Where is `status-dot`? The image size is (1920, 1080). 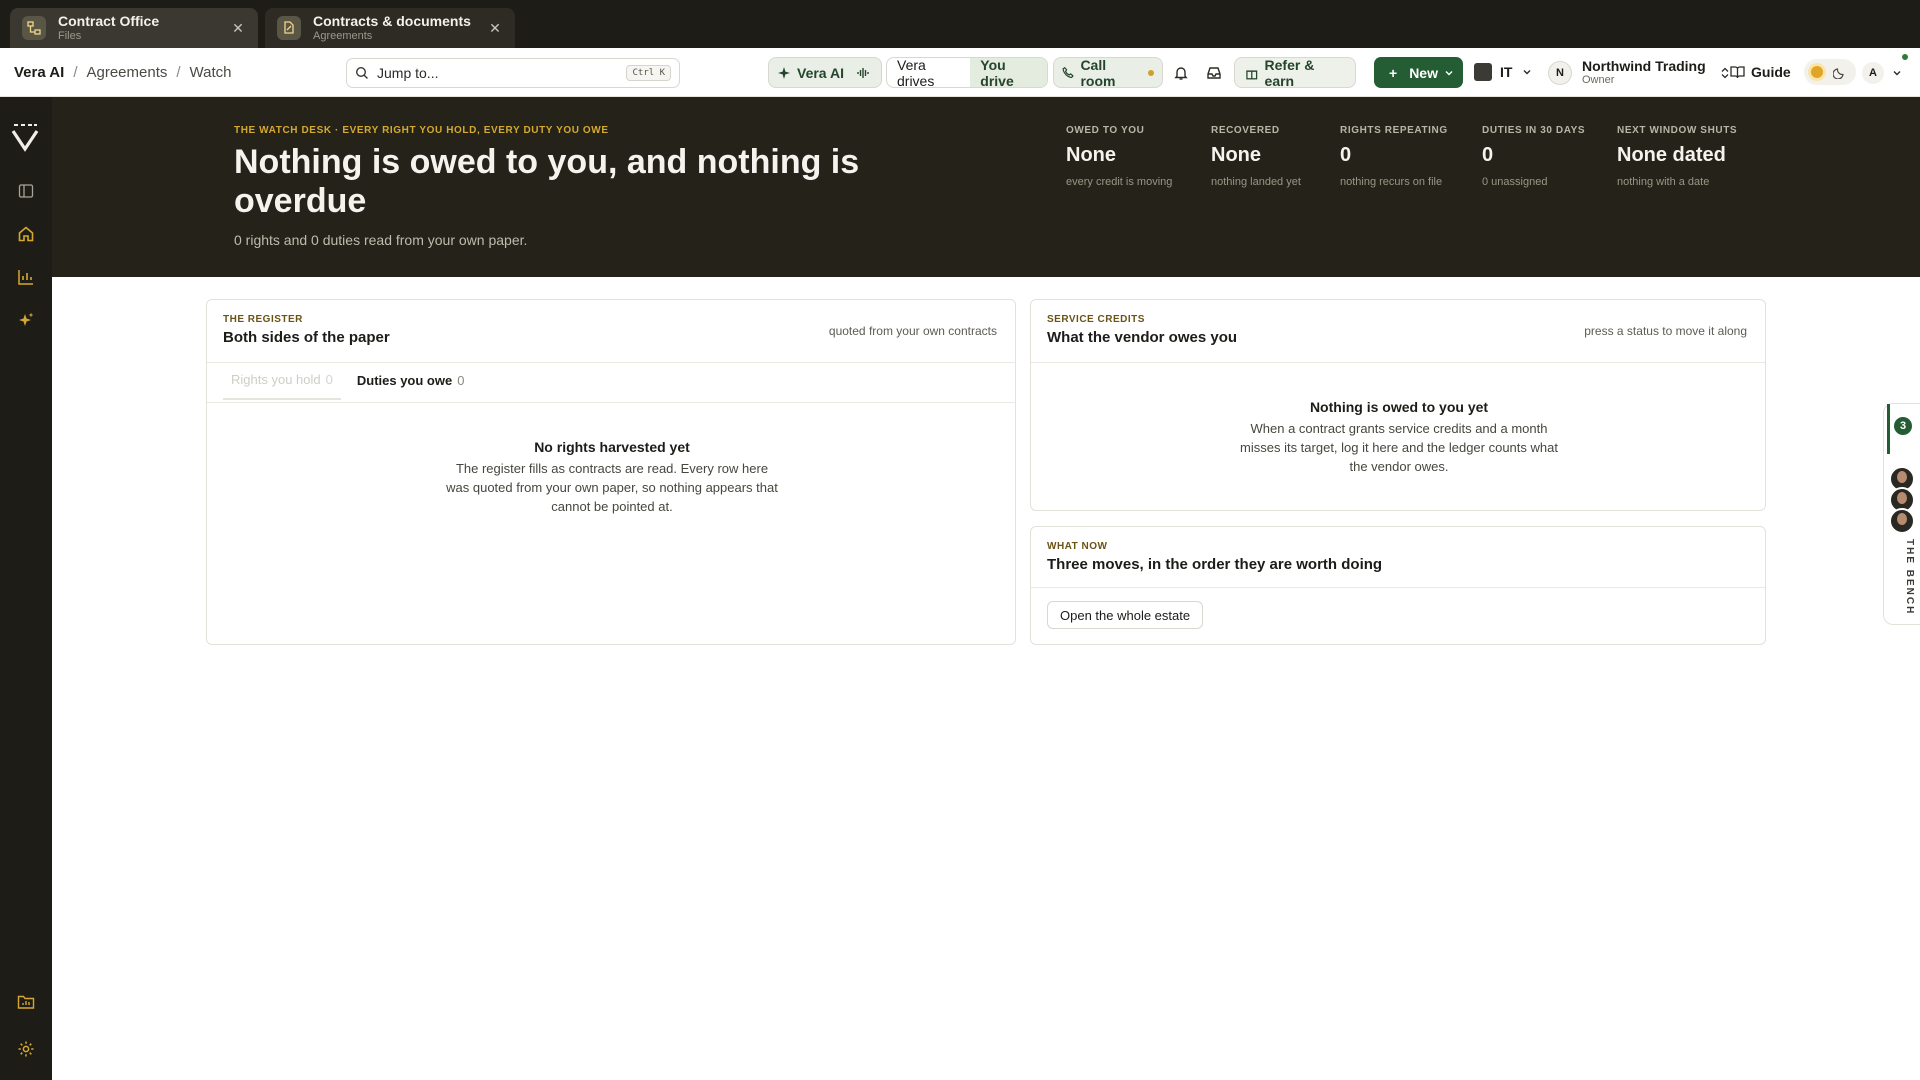 status-dot is located at coordinates (1151, 72).